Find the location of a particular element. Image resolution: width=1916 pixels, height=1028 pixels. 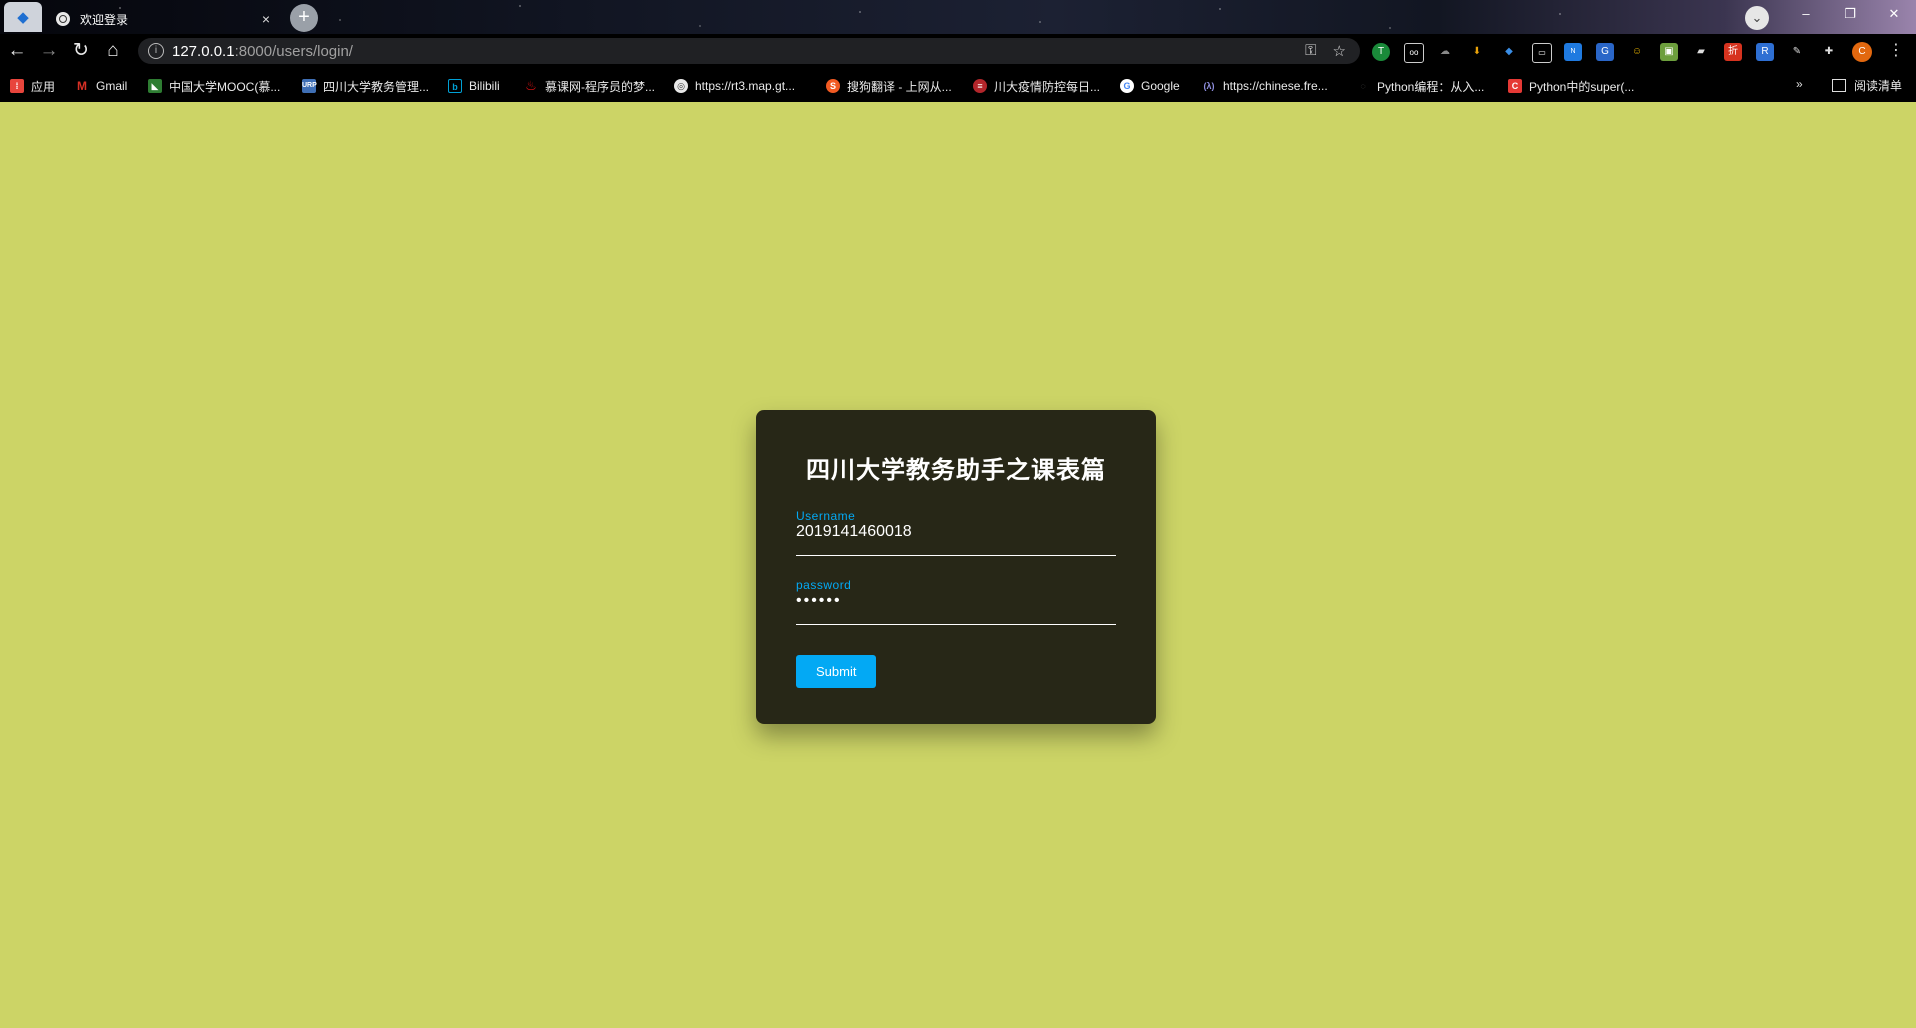

bookmark-apps: ⁞ 应用 is located at coordinates (32, 86).